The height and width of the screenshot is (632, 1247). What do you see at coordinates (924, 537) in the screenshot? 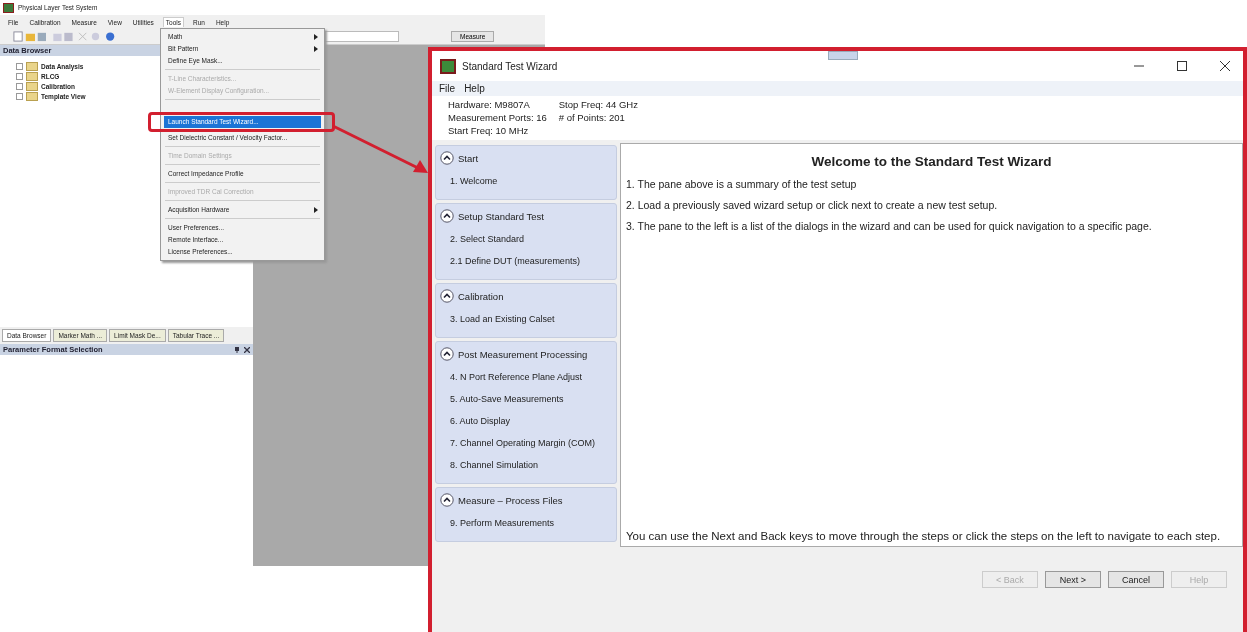
I see `help-text: You can use the Next and Back keys to move through the steps or click the steps on the left to navigate to each step.` at bounding box center [924, 537].